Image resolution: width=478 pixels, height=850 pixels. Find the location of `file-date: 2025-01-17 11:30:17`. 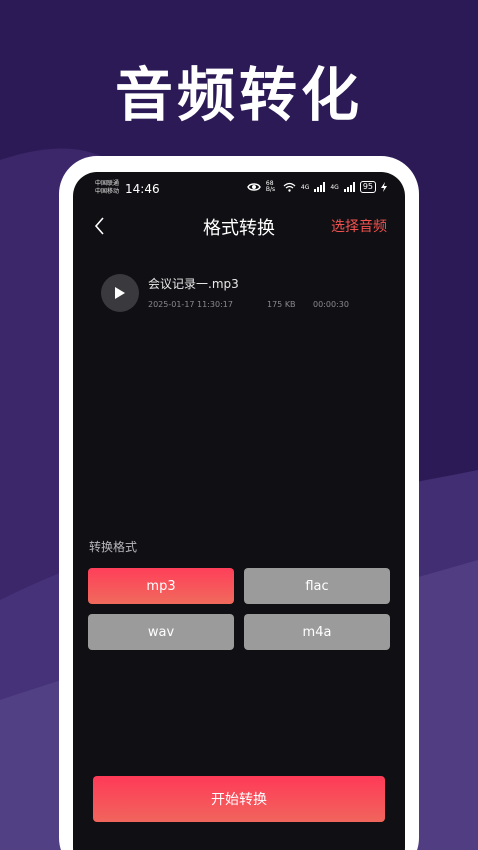

file-date: 2025-01-17 11:30:17 is located at coordinates (190, 304).